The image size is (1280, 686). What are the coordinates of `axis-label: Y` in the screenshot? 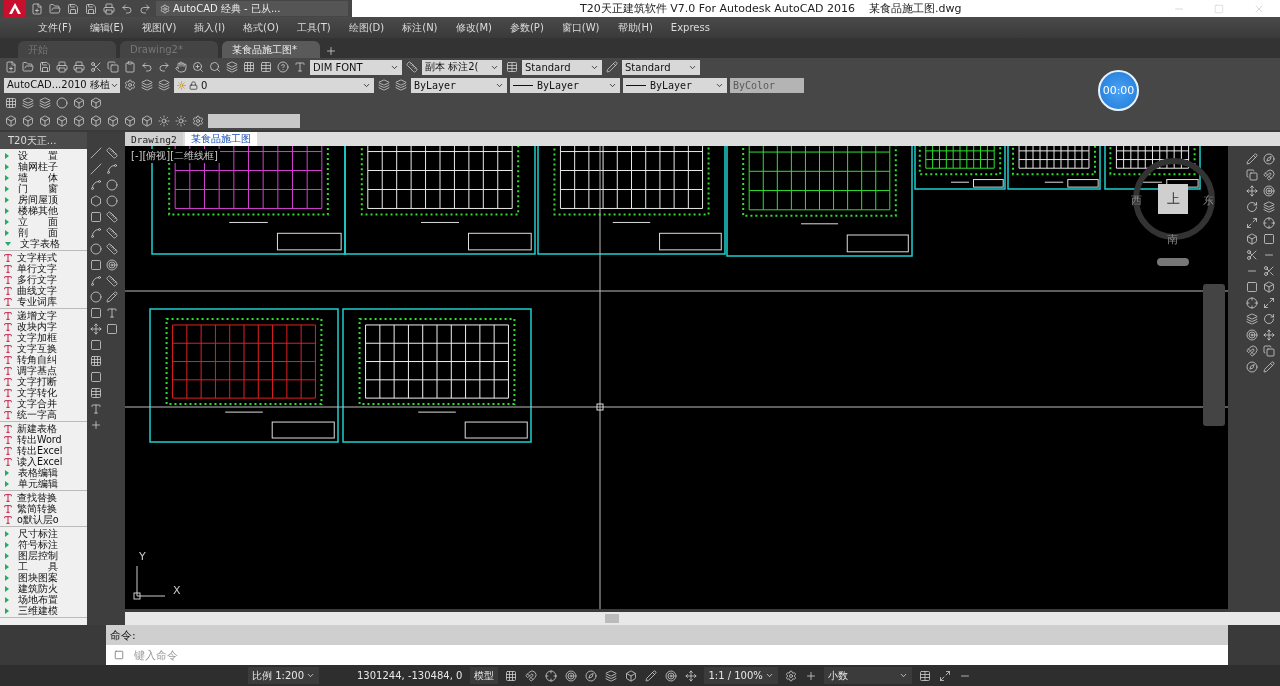 It's located at (142, 556).